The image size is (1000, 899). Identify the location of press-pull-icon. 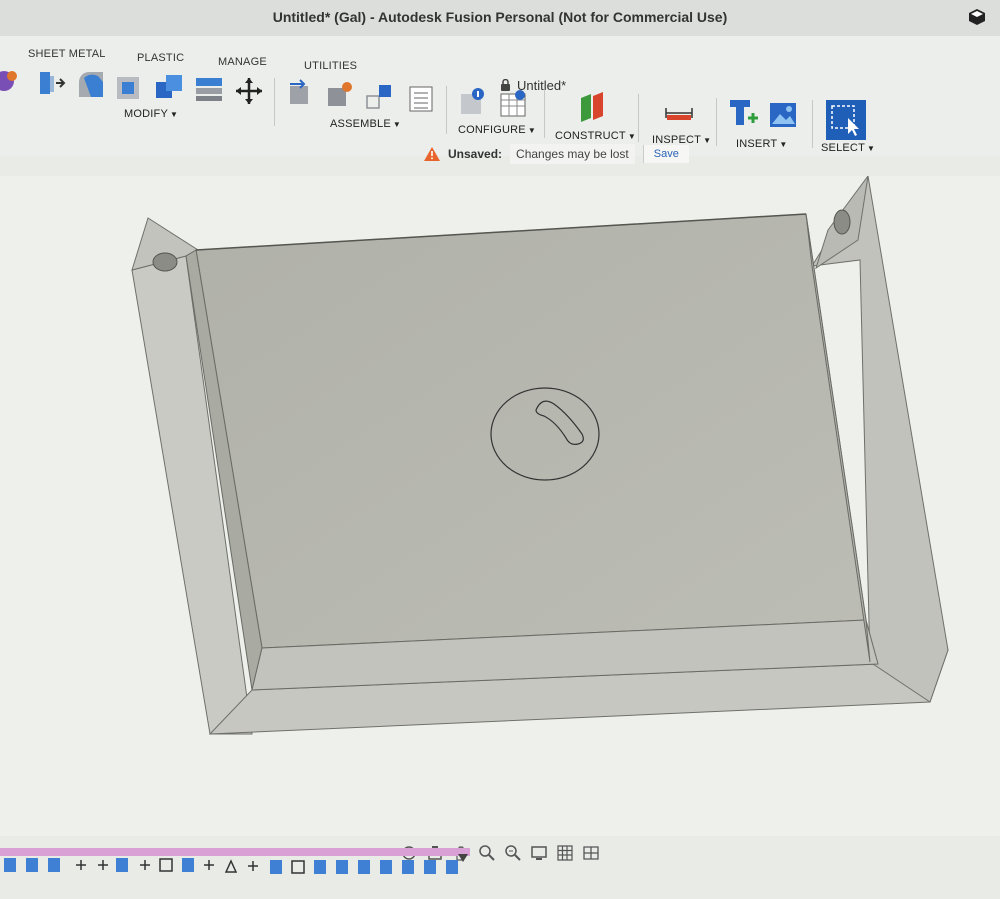
(51, 83).